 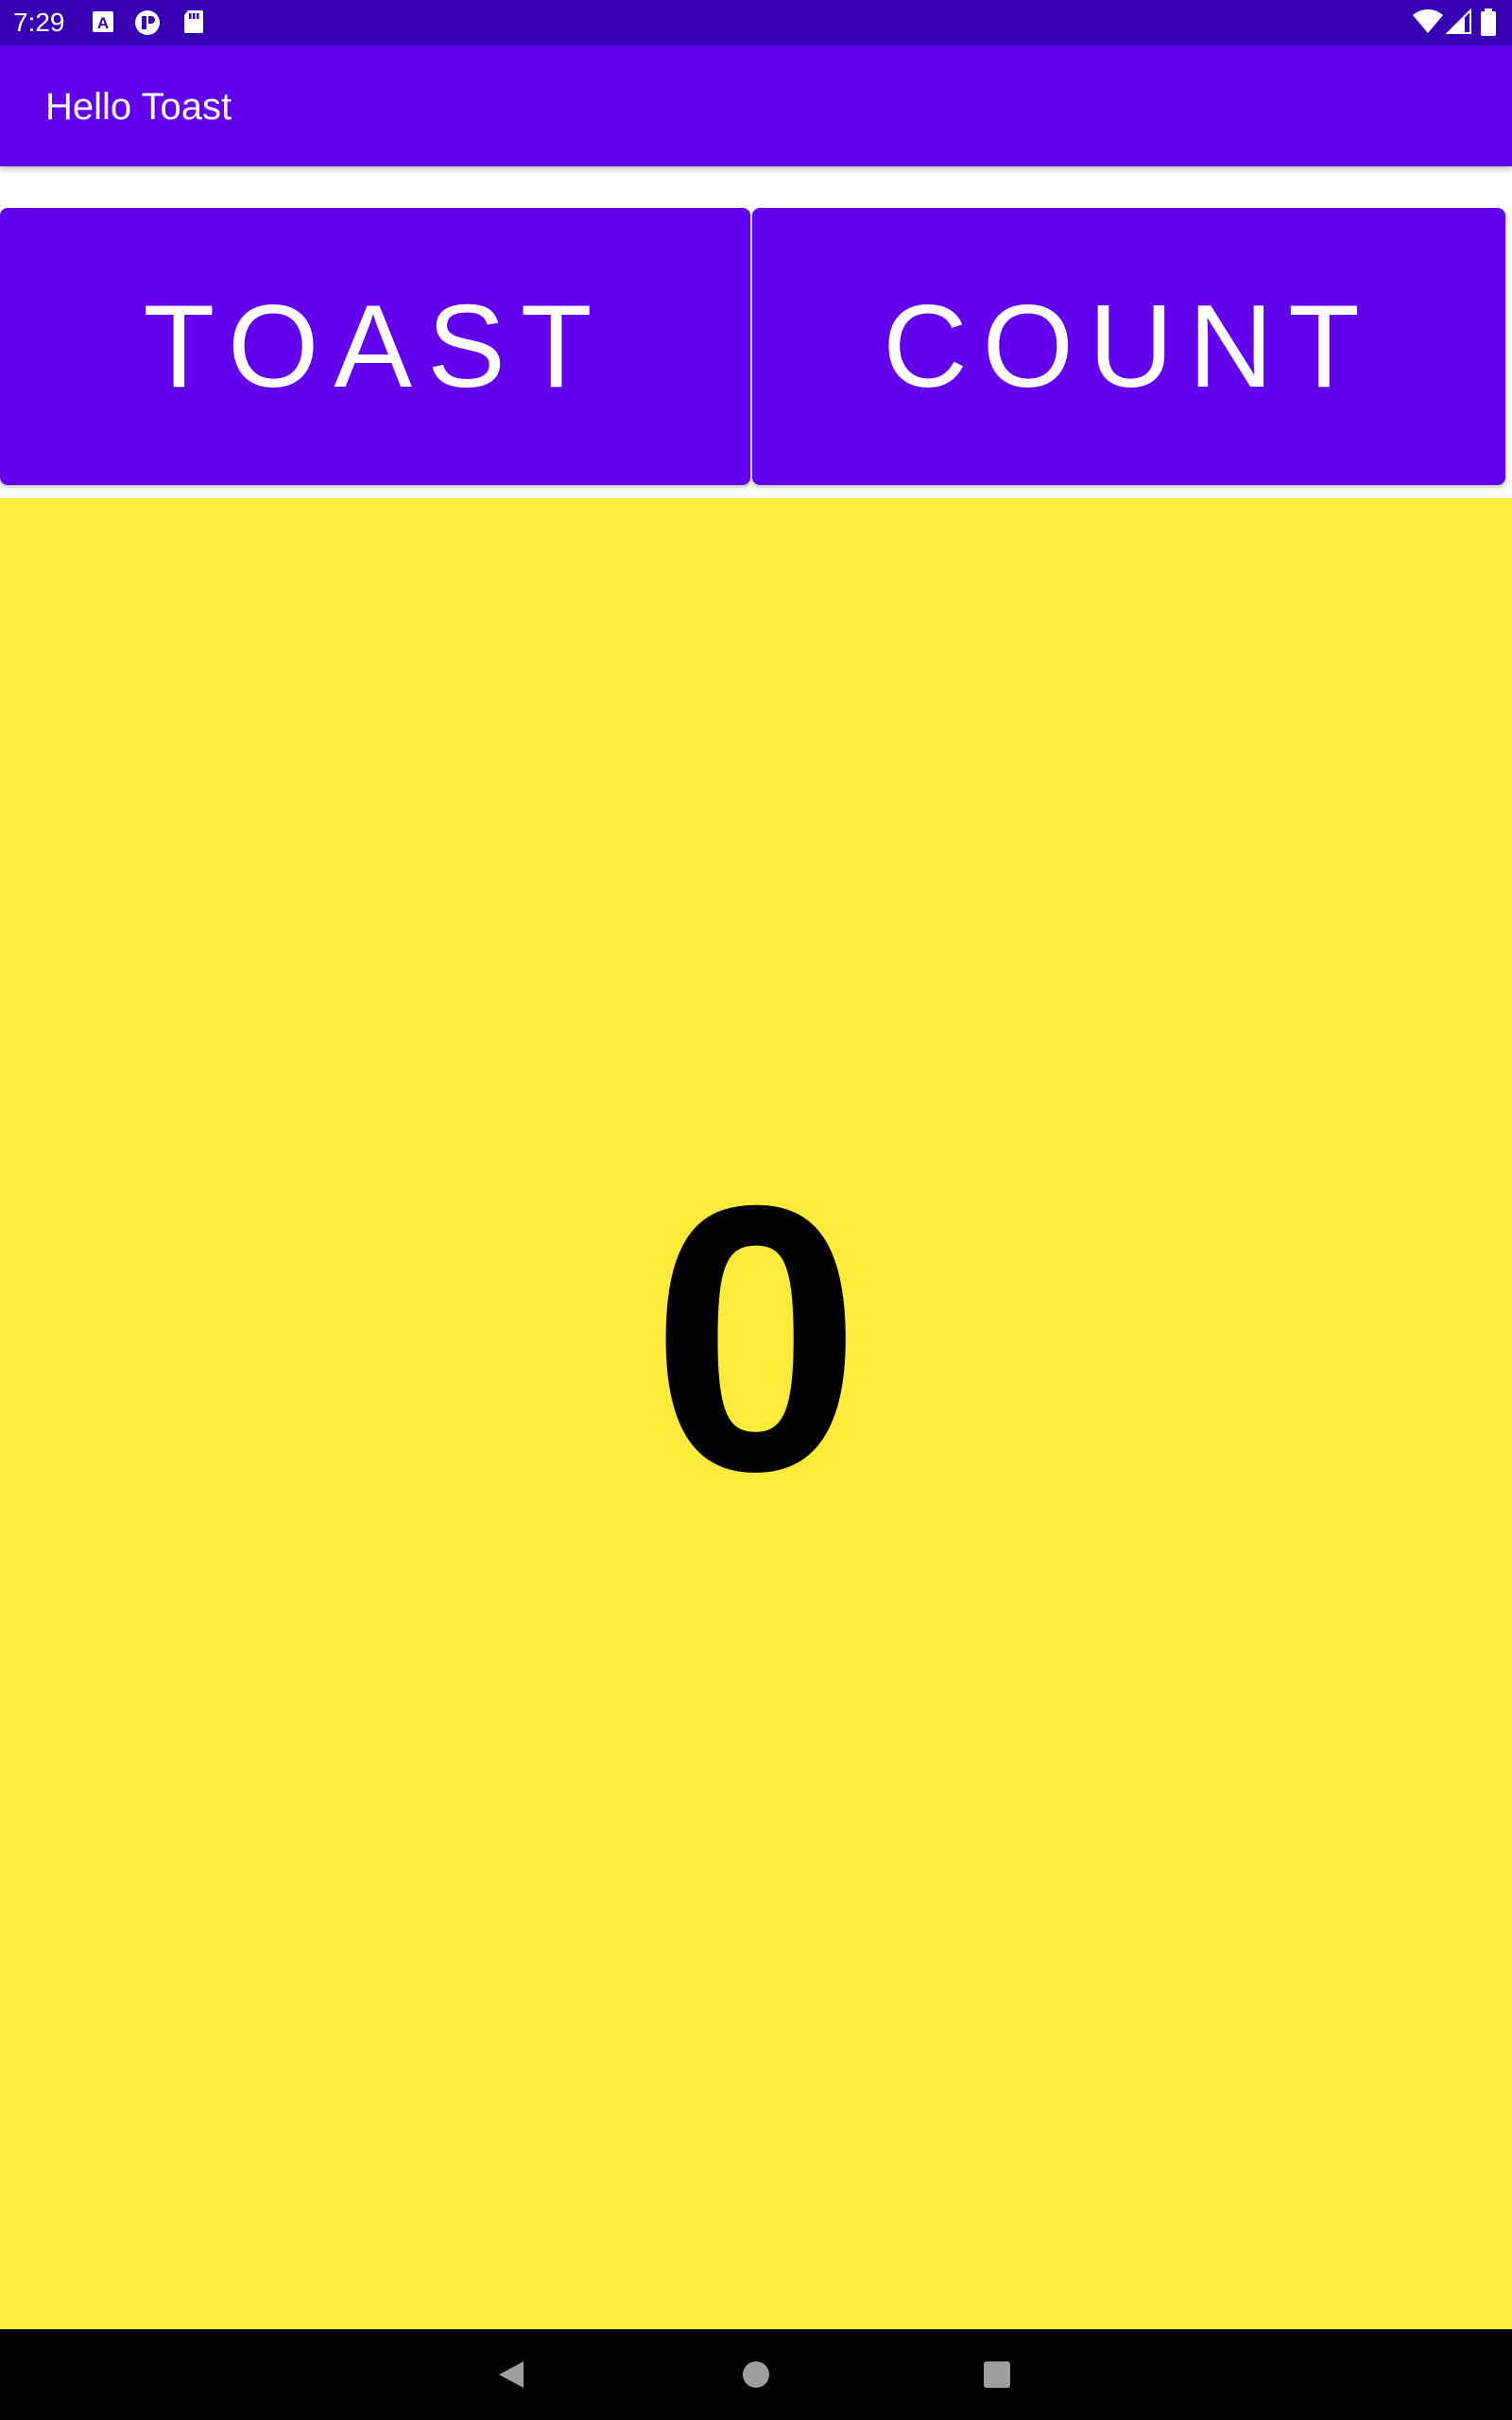 What do you see at coordinates (1428, 24) in the screenshot?
I see `wifi-icon` at bounding box center [1428, 24].